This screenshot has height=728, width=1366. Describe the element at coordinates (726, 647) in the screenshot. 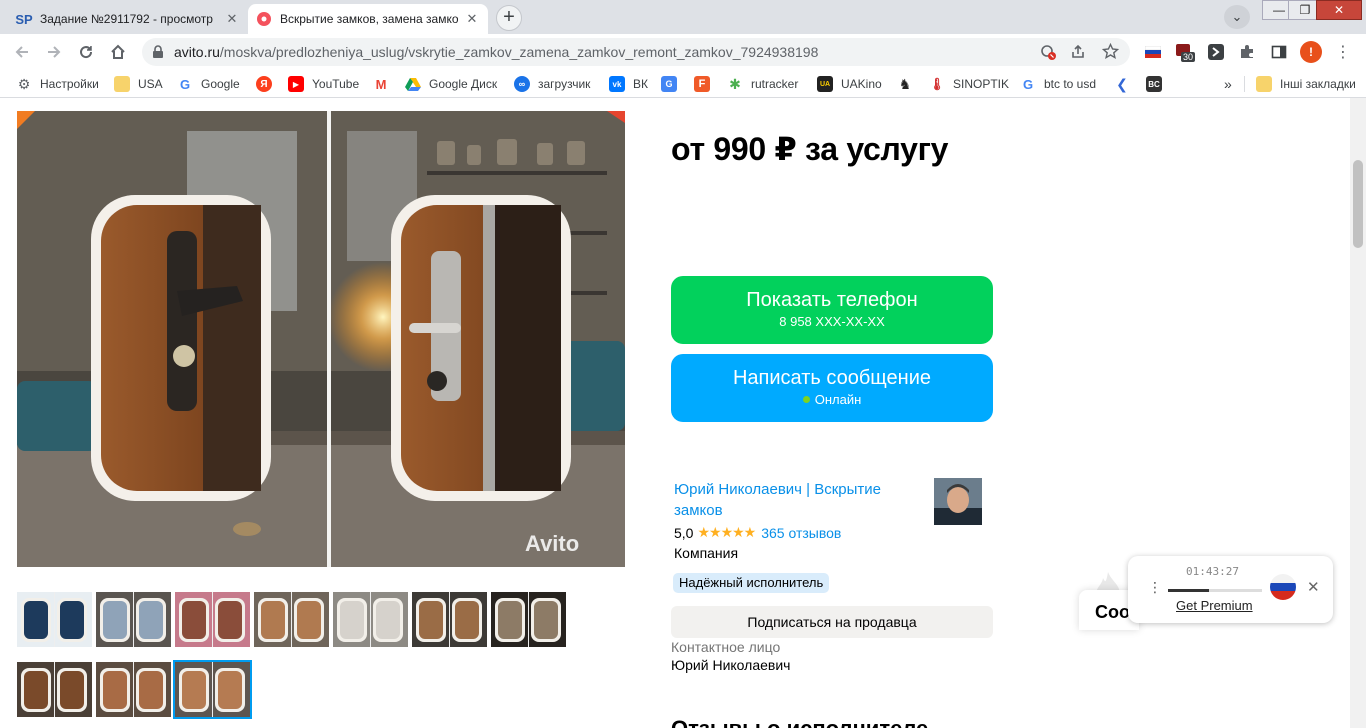

I see `contact-person-label: Контактное лицо` at that location.